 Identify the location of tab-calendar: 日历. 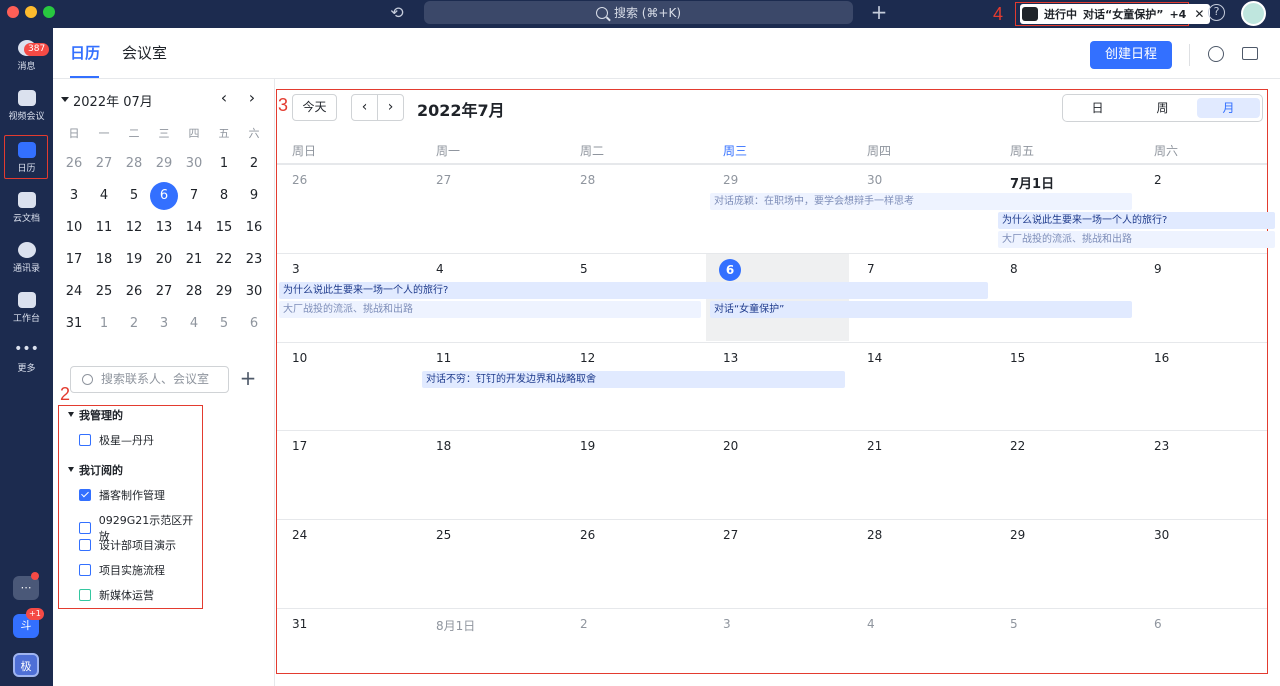
(85, 52).